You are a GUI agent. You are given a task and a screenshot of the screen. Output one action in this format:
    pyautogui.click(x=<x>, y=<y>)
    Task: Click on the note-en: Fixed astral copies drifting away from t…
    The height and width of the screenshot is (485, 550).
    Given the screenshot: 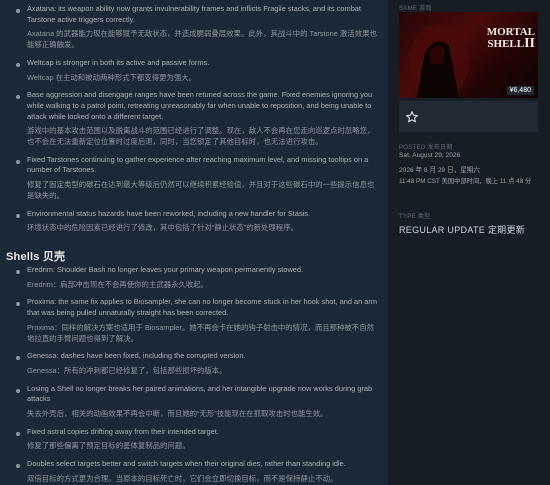 What is the action you would take?
    pyautogui.click(x=123, y=431)
    